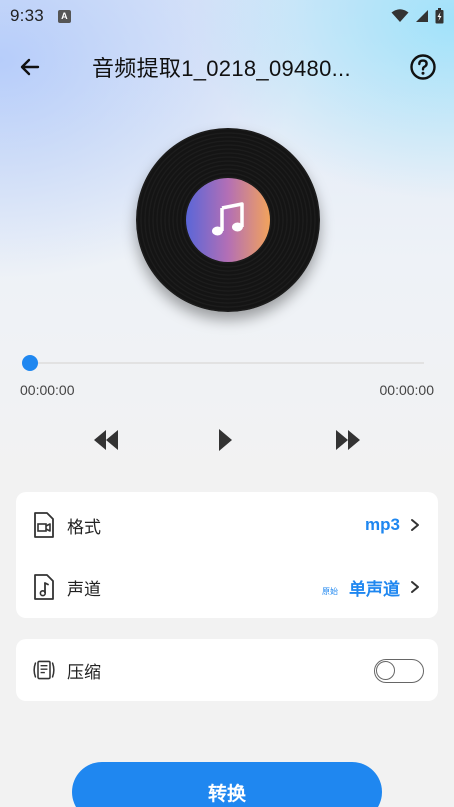  Describe the element at coordinates (84, 672) in the screenshot. I see `compress-label: 压缩` at that location.